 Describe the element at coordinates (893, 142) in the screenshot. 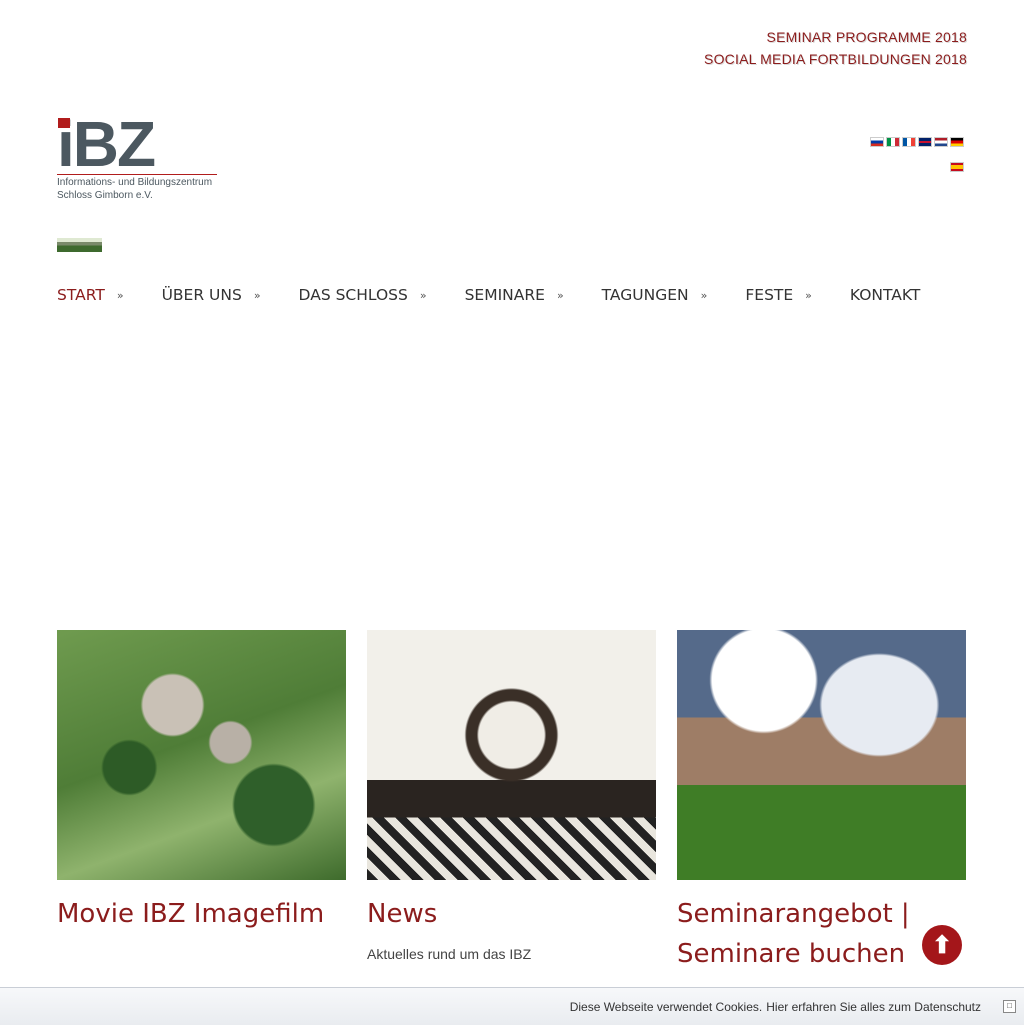

I see `italian-flag` at that location.